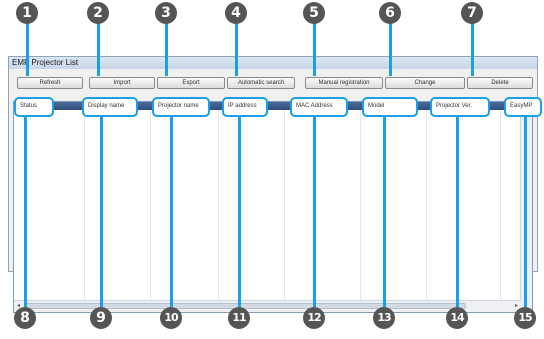 This screenshot has height=339, width=544. I want to click on callout-badge-4: 4, so click(236, 13).